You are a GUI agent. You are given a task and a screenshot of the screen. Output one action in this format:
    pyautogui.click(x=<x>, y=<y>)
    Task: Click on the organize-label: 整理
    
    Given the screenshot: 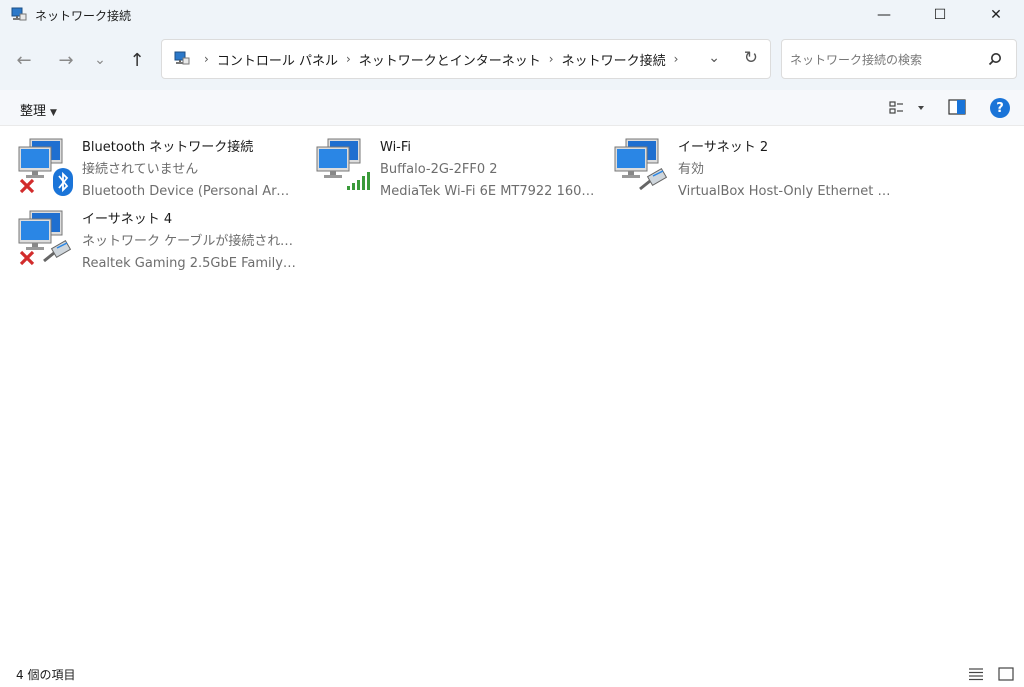 What is the action you would take?
    pyautogui.click(x=33, y=111)
    